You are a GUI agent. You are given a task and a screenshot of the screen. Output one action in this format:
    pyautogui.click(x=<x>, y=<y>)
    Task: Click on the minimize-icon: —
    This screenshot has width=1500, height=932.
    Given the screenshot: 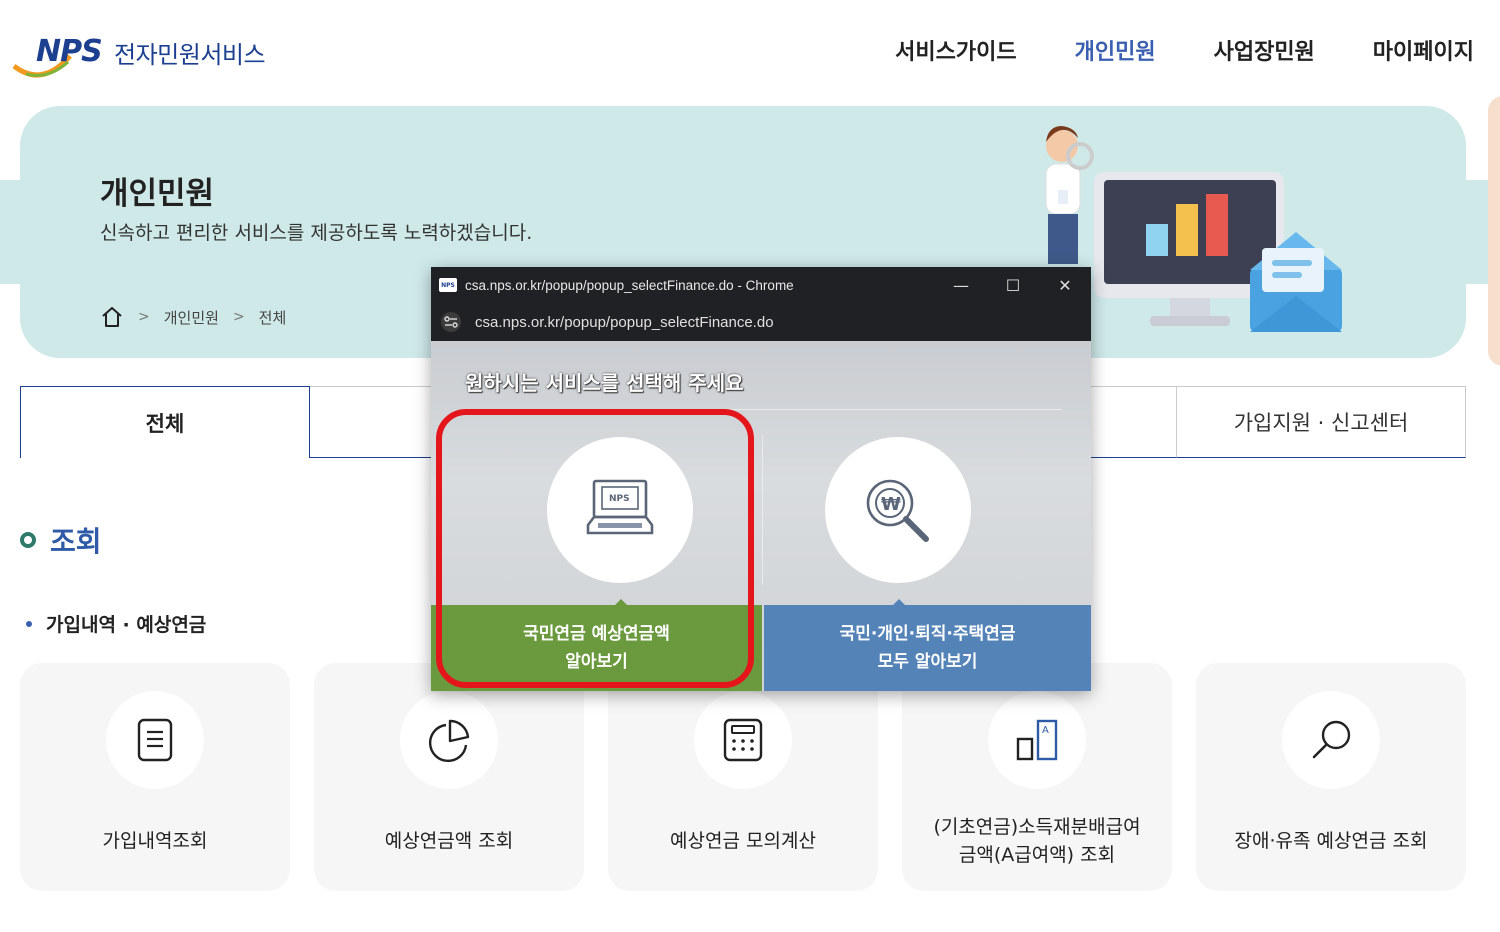 What is the action you would take?
    pyautogui.click(x=961, y=285)
    